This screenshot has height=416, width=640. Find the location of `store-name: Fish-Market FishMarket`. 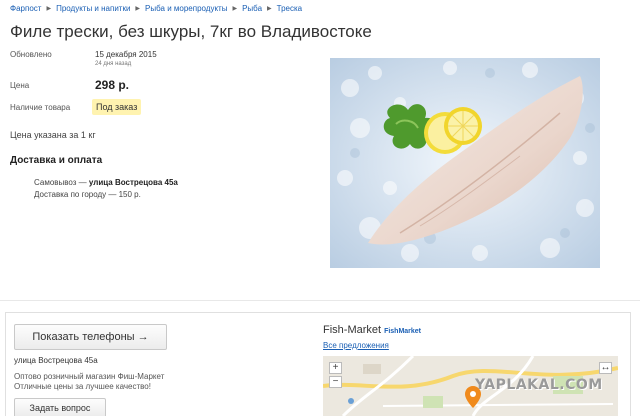

store-name: Fish-Market FishMarket is located at coordinates (372, 330).